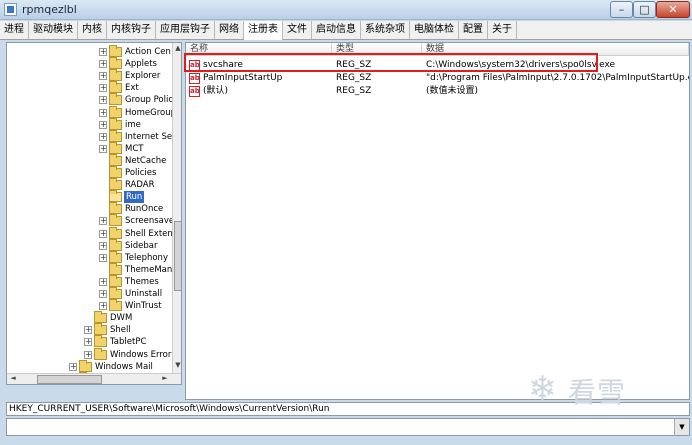 The image size is (692, 445). Describe the element at coordinates (49, 9) in the screenshot. I see `window-title: rpmqezlbl` at that location.